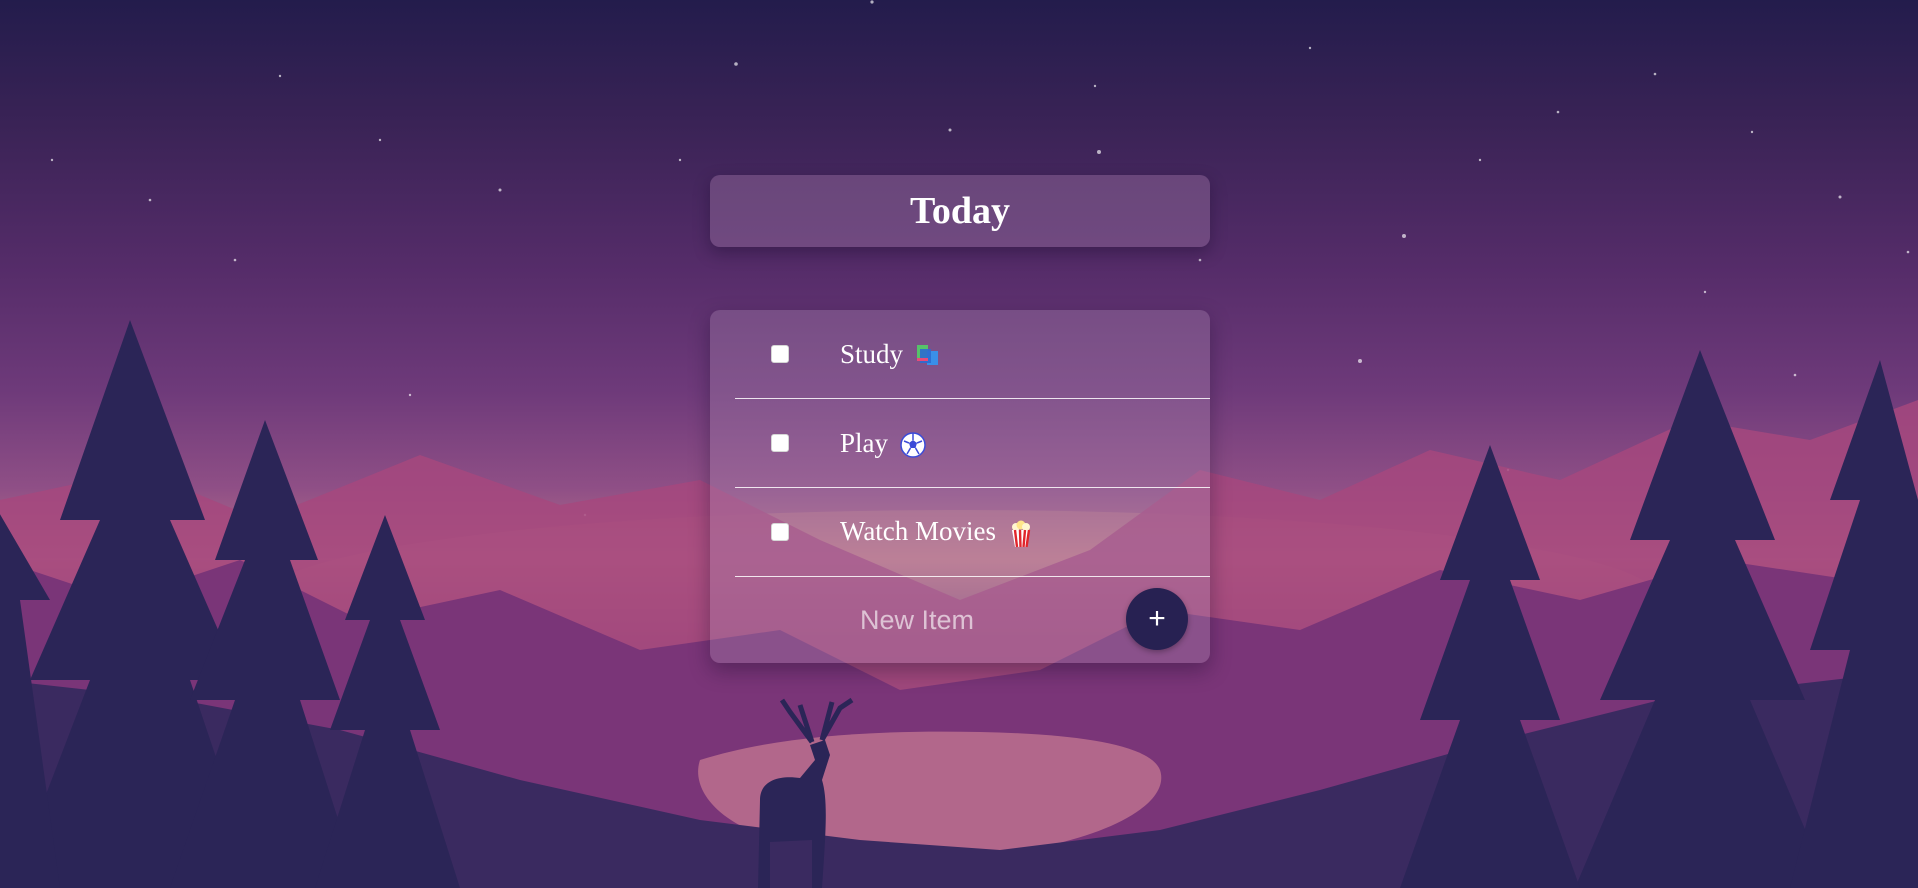 This screenshot has width=1918, height=888. Describe the element at coordinates (972, 443) in the screenshot. I see `list-item: Play` at that location.